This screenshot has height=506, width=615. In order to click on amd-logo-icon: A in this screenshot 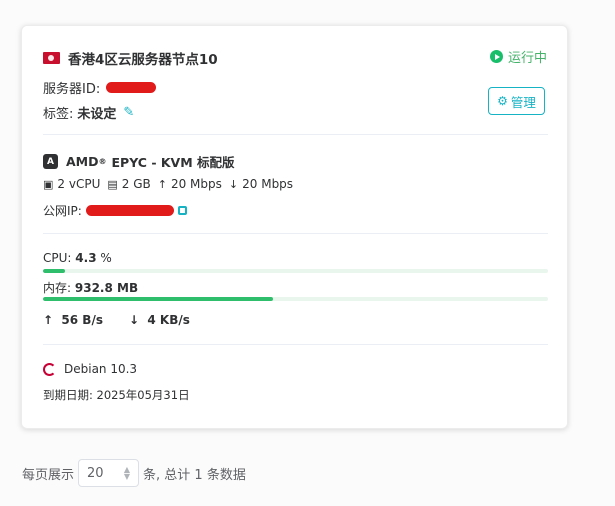, I will do `click(50, 161)`.